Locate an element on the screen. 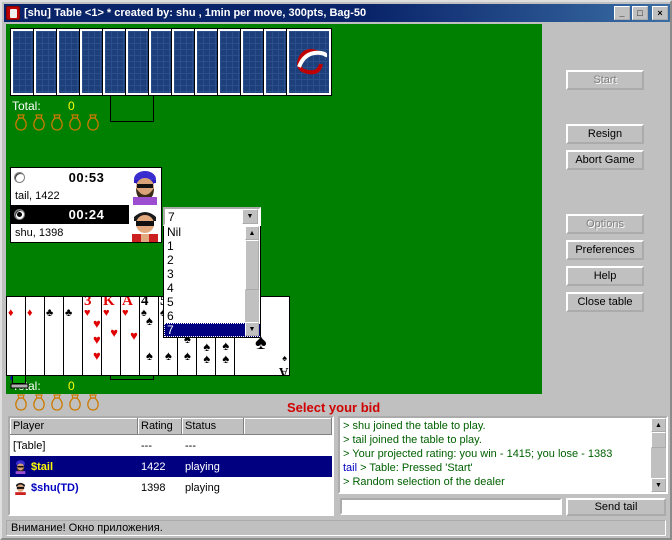  players-table-header: Player Rating Status is located at coordinates (171, 426).